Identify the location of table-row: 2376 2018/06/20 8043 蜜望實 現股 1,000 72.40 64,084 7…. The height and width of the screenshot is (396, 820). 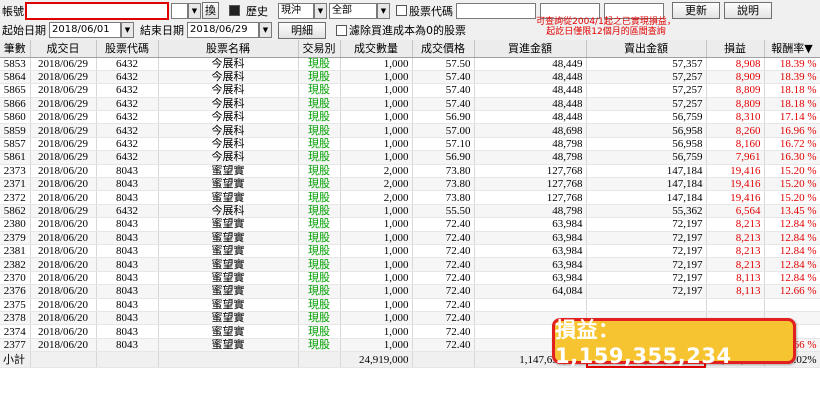
(410, 291).